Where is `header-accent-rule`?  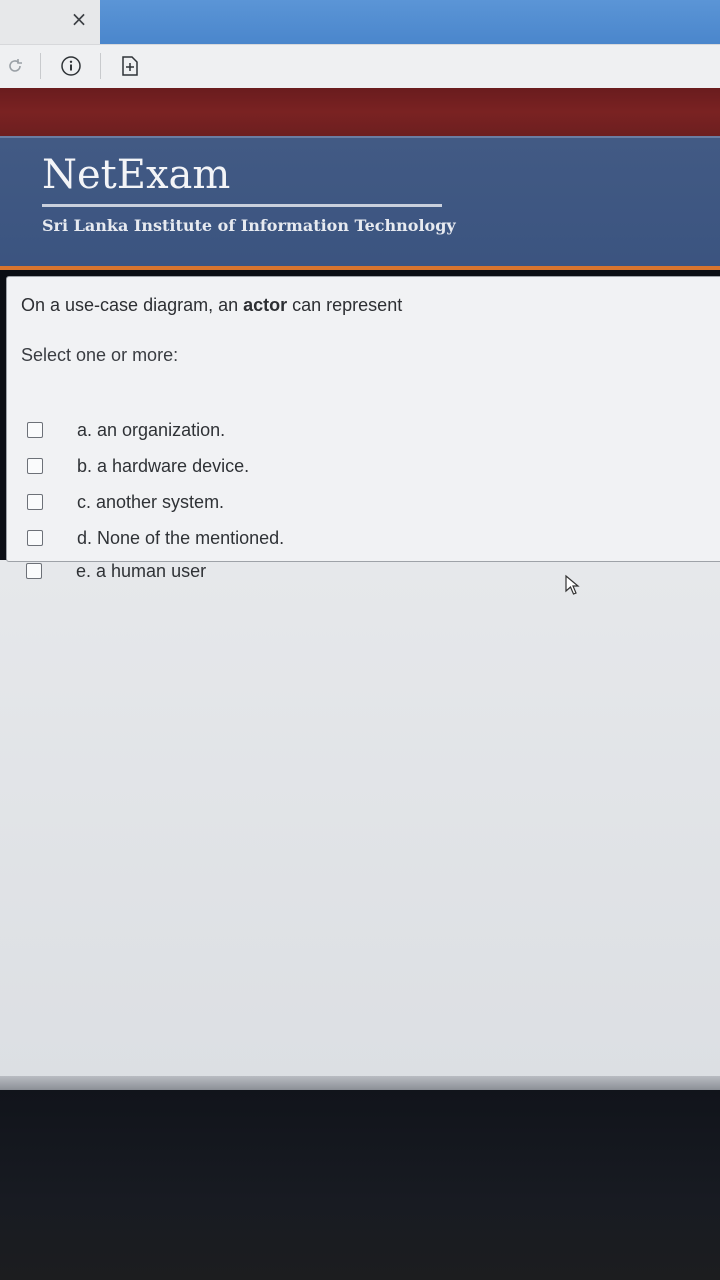
header-accent-rule is located at coordinates (360, 268).